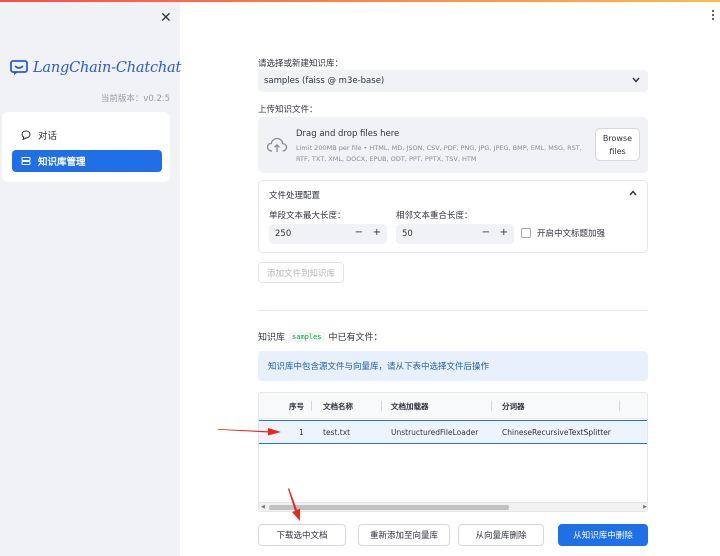  What do you see at coordinates (301, 432) in the screenshot?
I see `cell-no: 1` at bounding box center [301, 432].